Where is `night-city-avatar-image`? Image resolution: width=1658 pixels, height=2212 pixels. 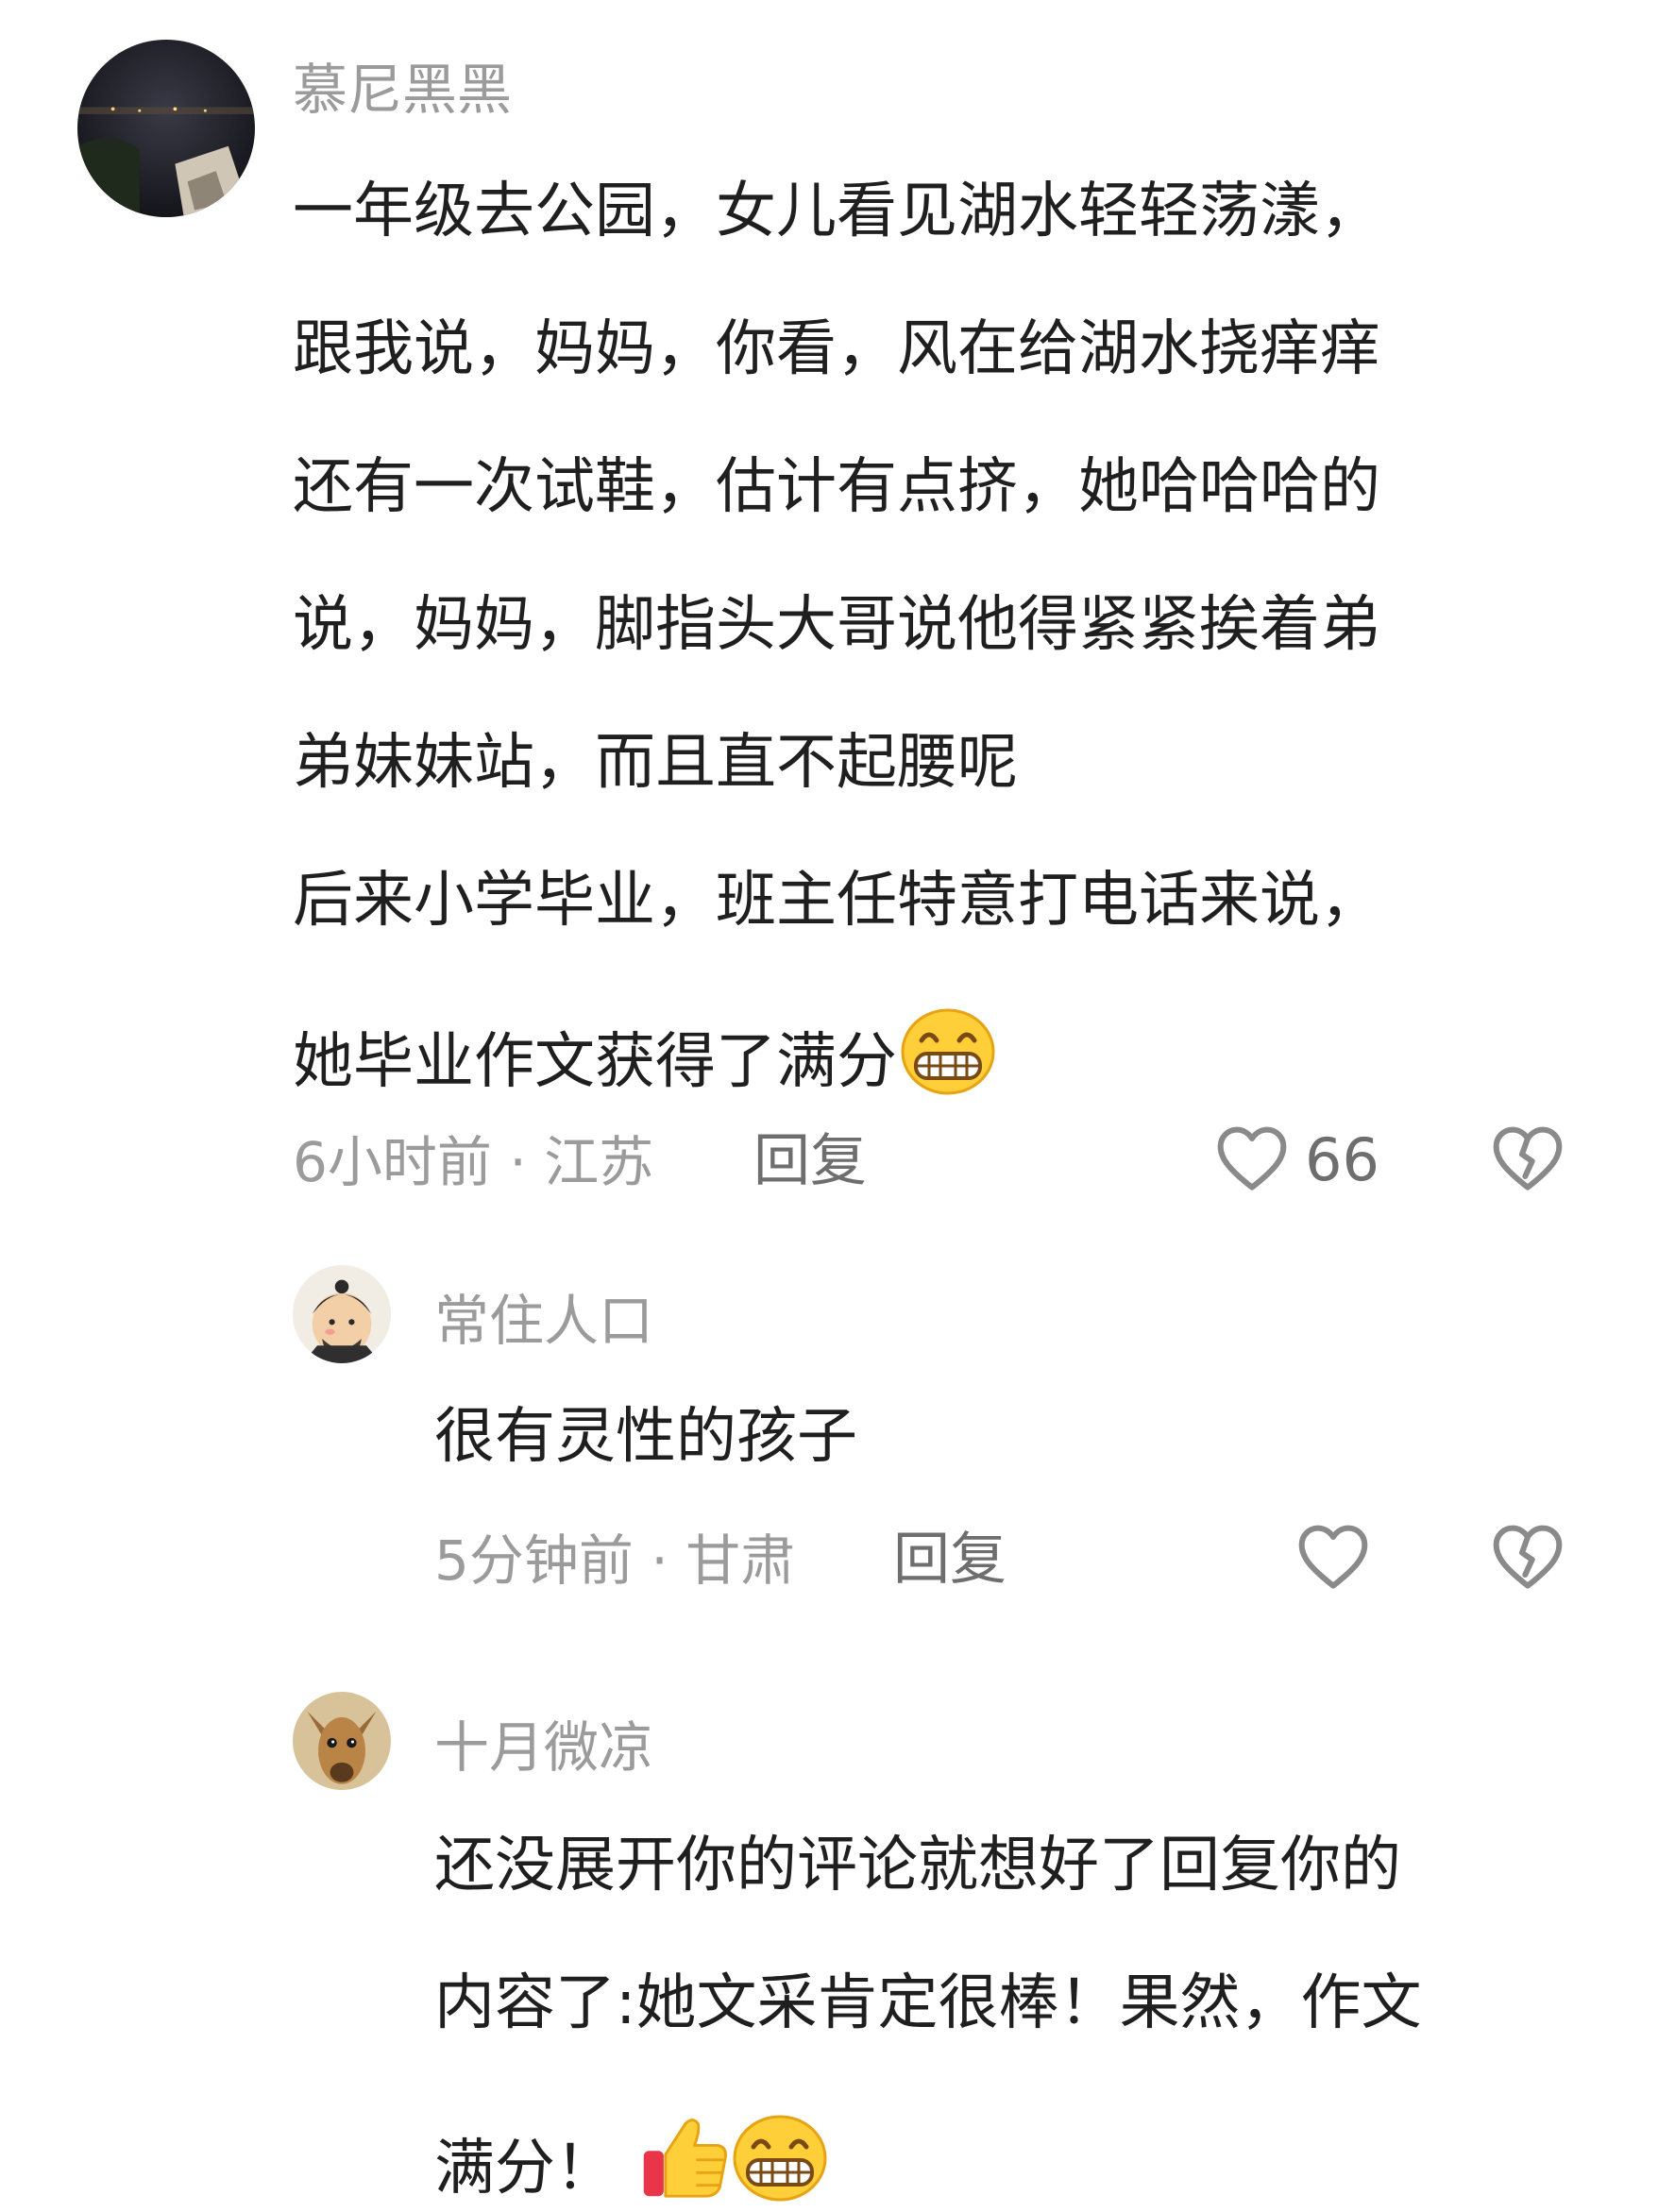
night-city-avatar-image is located at coordinates (166, 128).